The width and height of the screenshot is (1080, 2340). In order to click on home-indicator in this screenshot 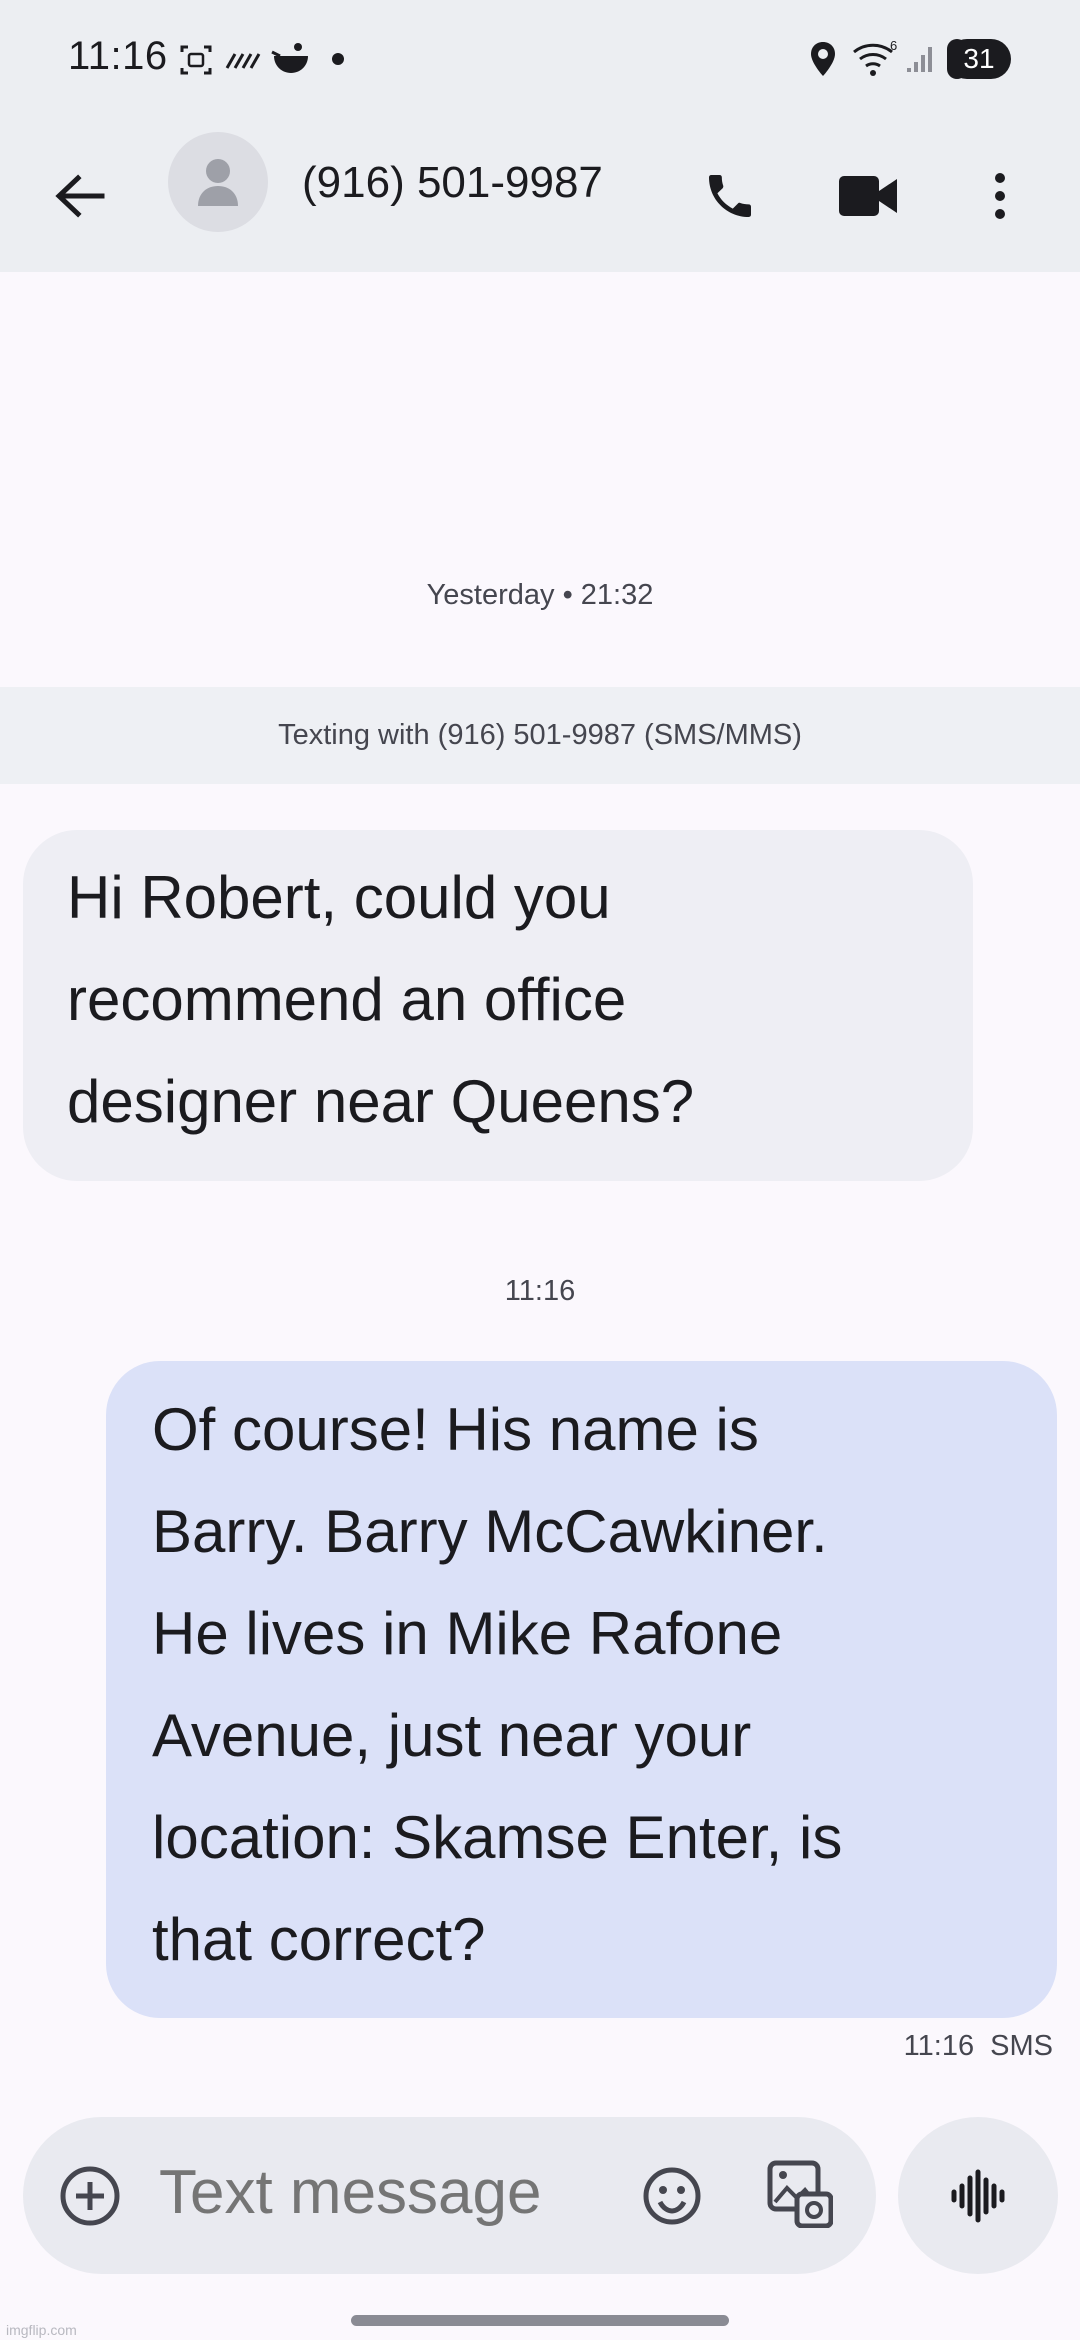, I will do `click(540, 2320)`.